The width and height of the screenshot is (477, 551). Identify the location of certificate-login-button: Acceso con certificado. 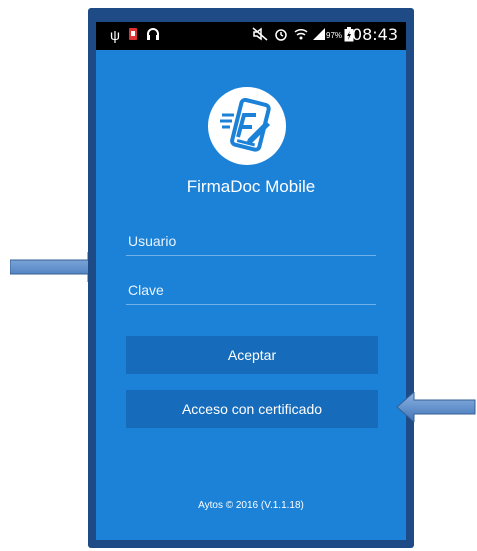
(252, 409).